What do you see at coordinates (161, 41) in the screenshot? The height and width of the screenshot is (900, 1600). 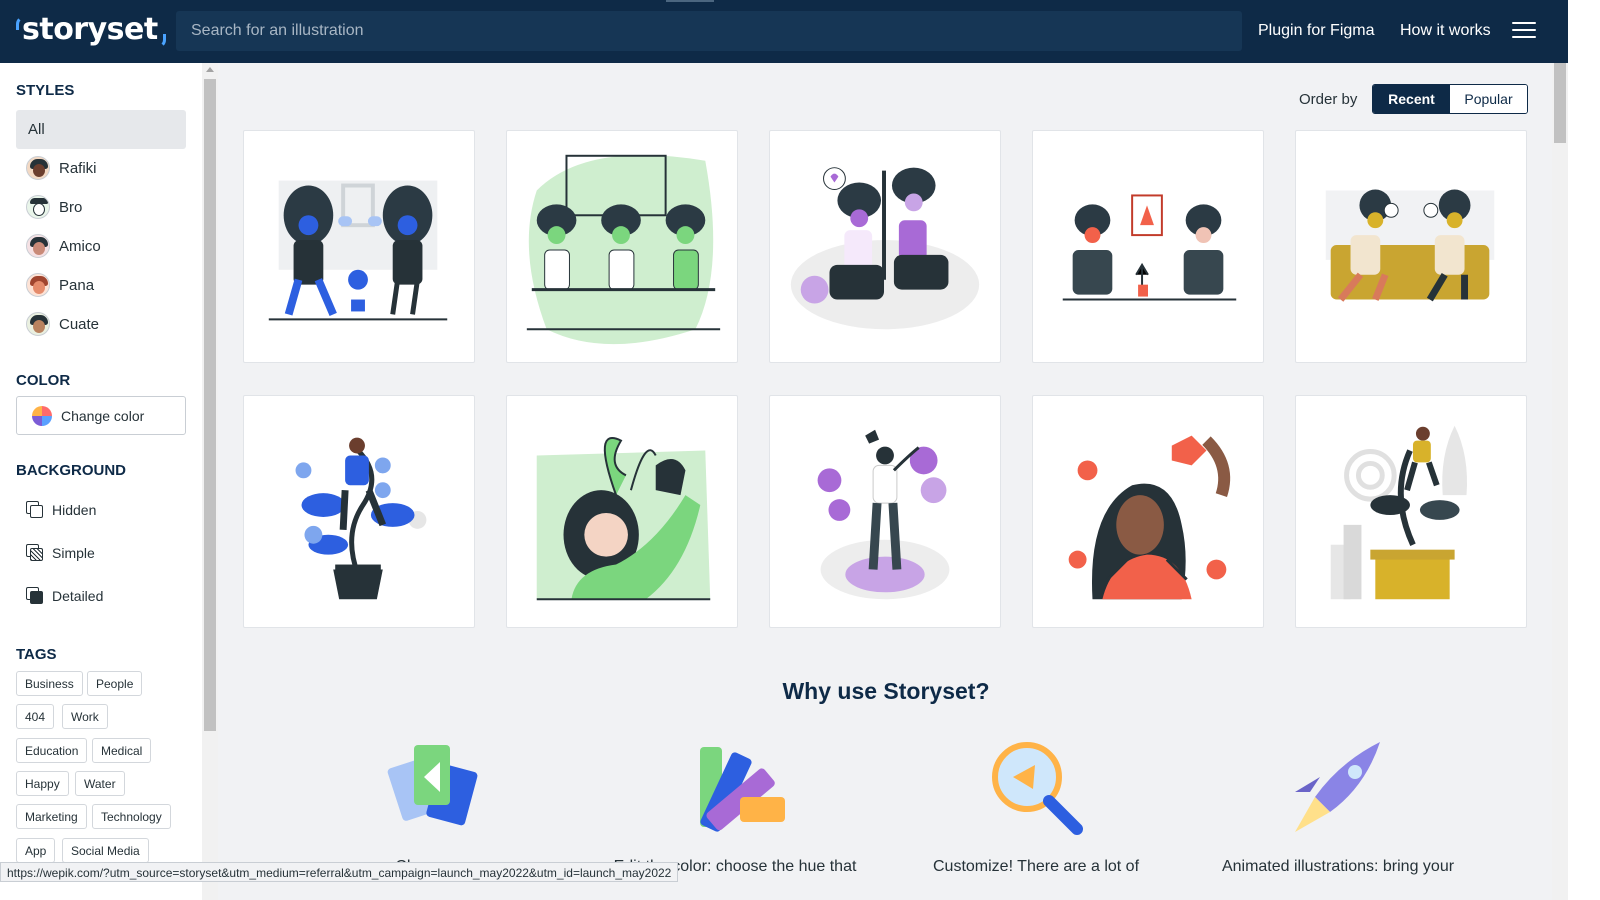 I see `logo-swoosh-right` at bounding box center [161, 41].